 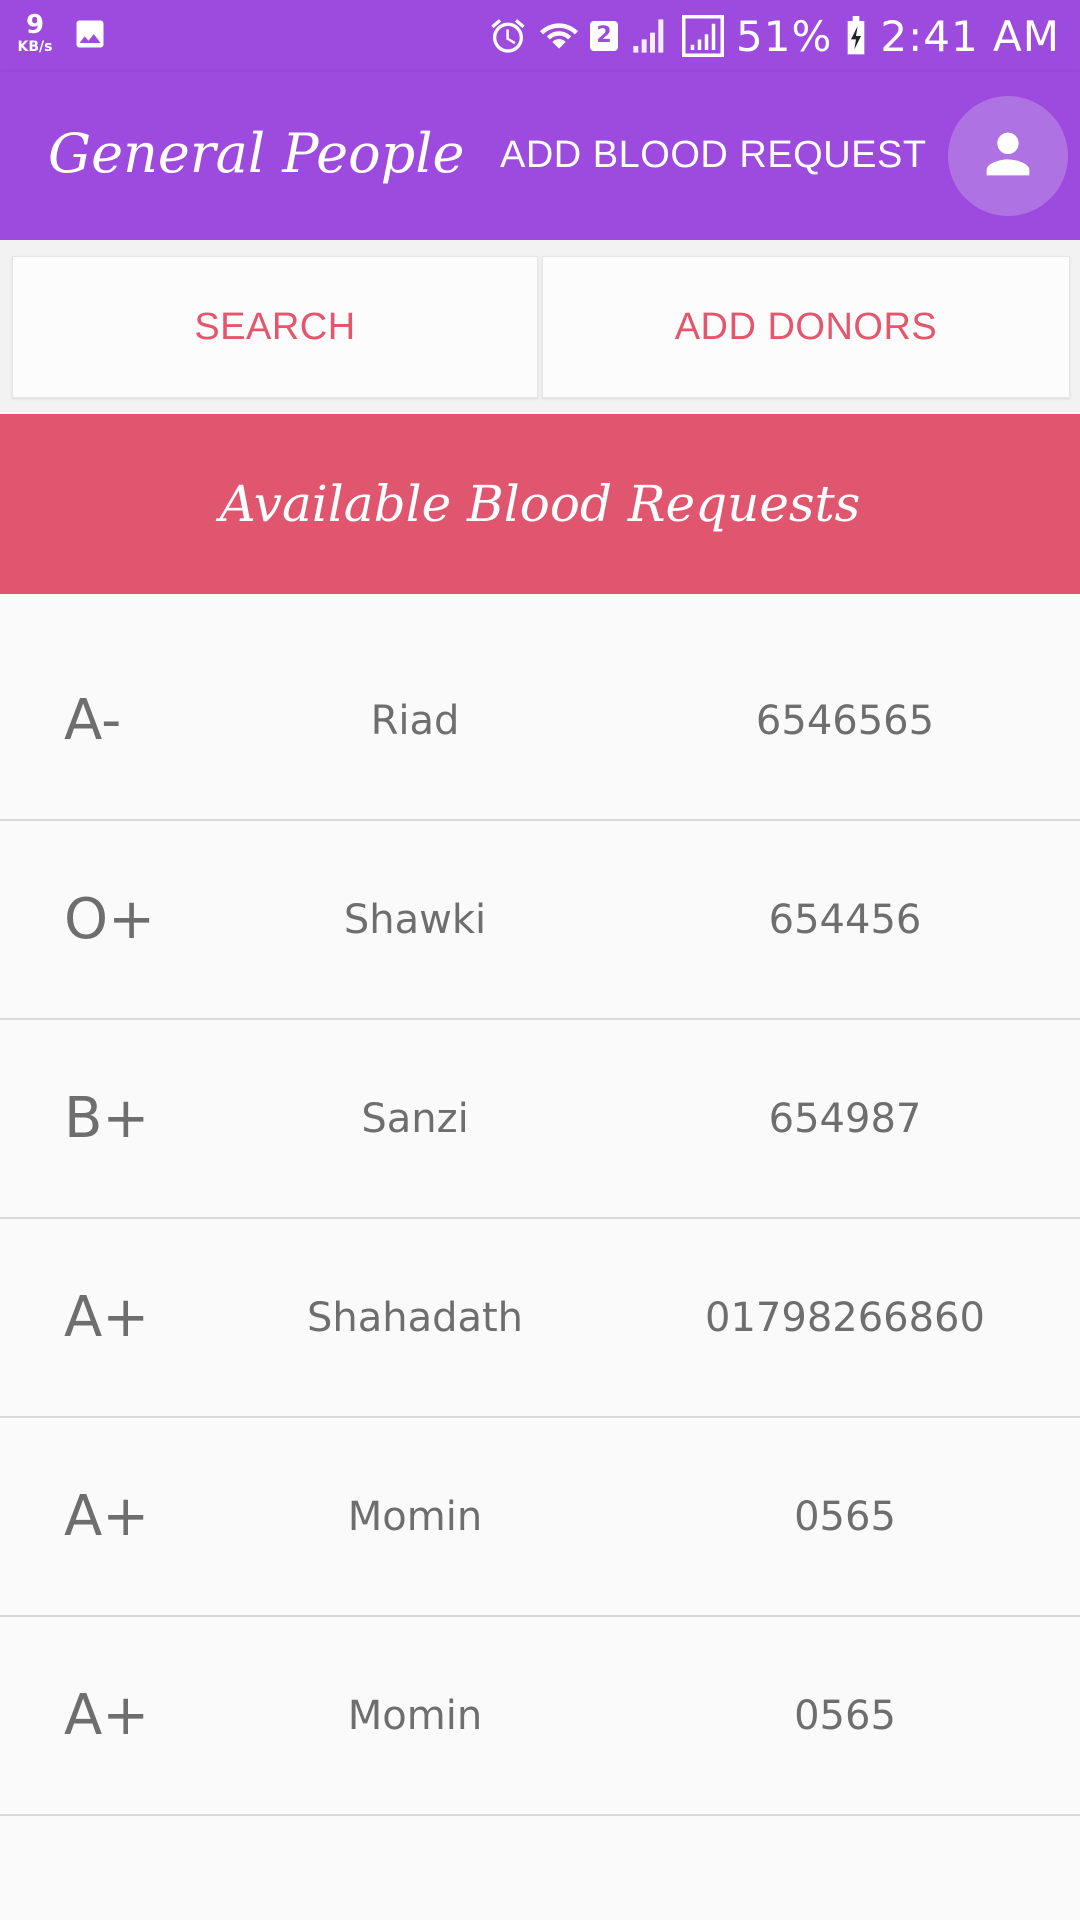 I want to click on requester-name: Shahadath, so click(x=415, y=1317).